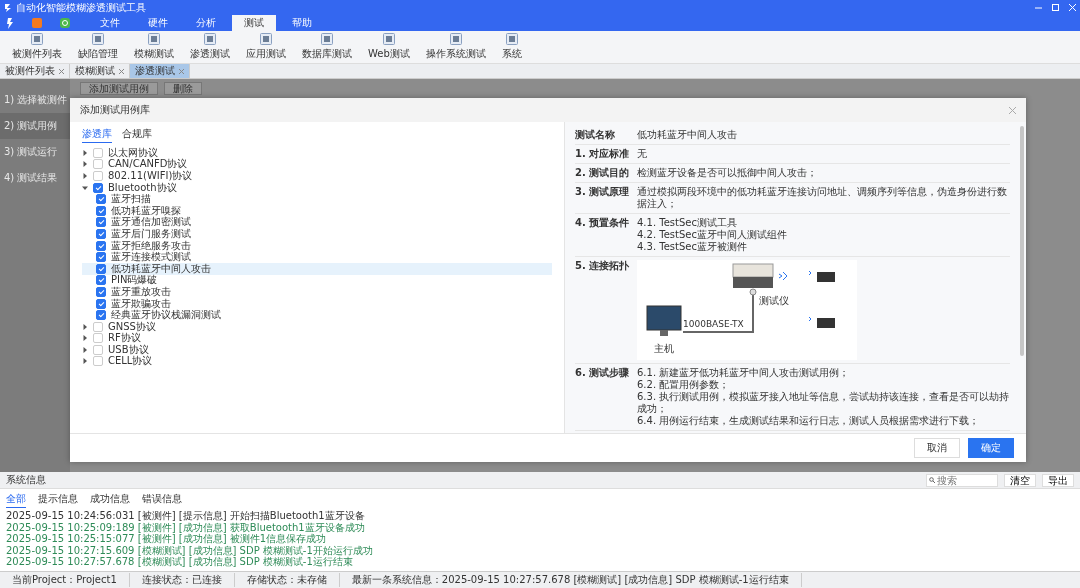 Image resolution: width=1080 pixels, height=588 pixels. I want to click on step-item: 3) 测试运行, so click(35, 152).